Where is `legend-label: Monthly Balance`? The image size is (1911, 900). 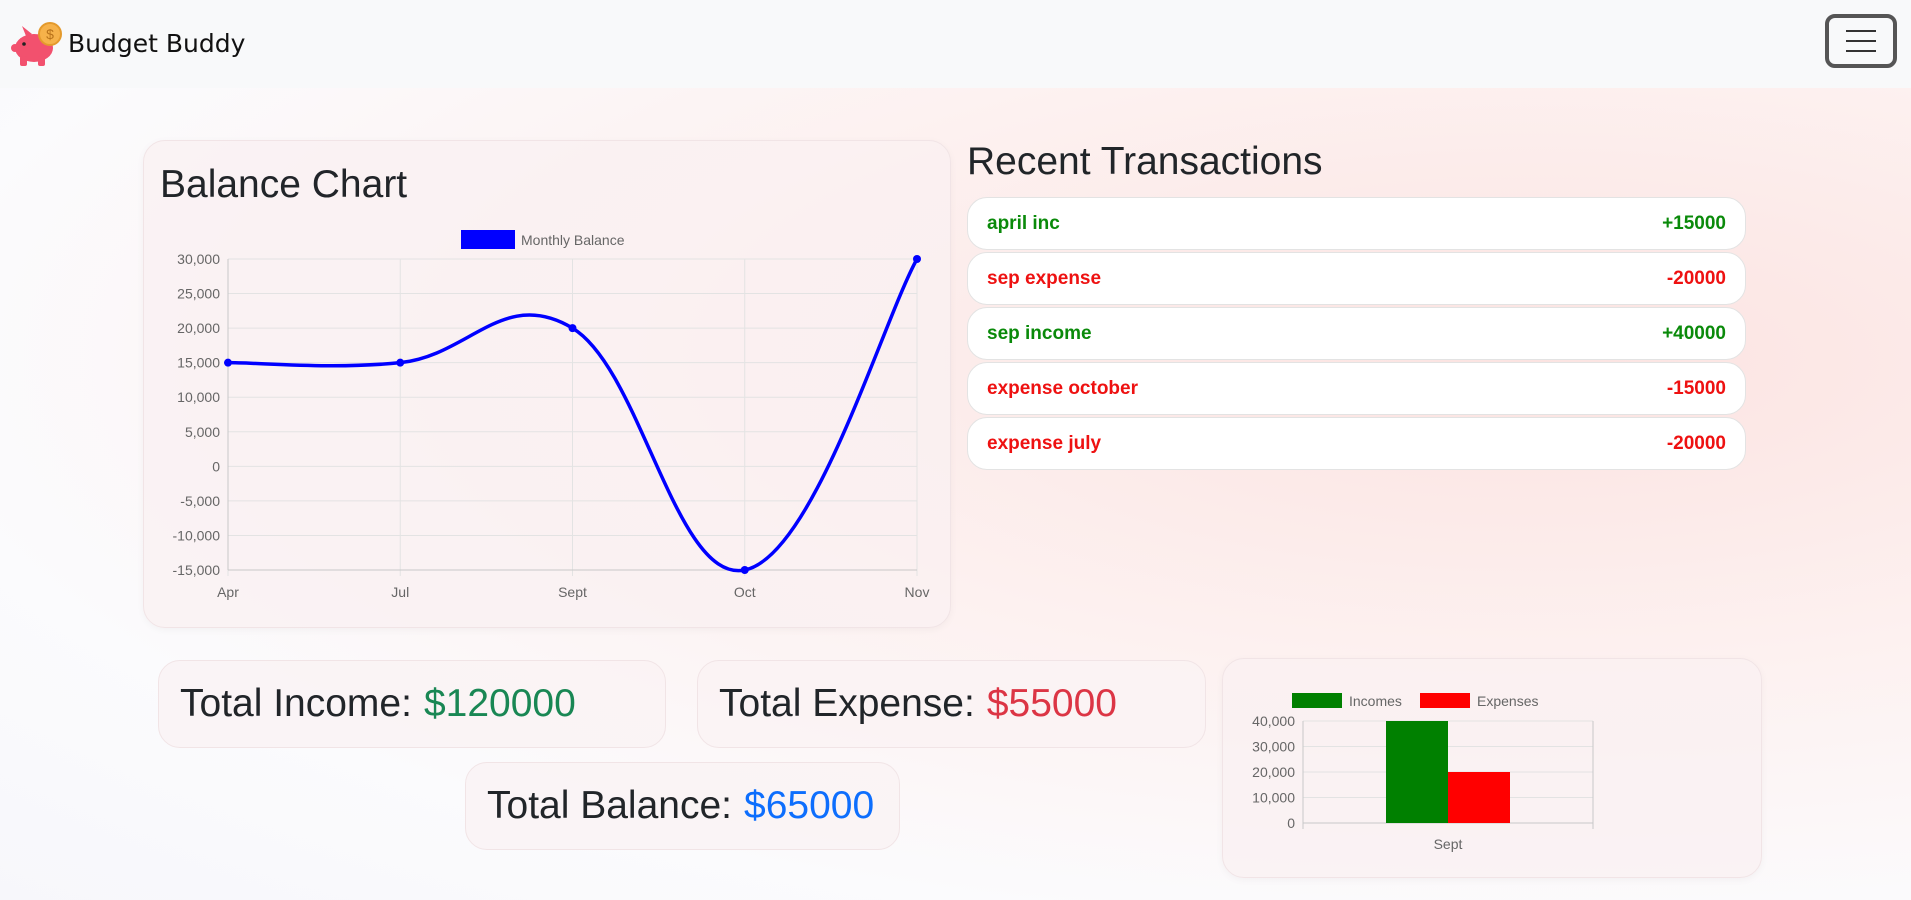 legend-label: Monthly Balance is located at coordinates (573, 240).